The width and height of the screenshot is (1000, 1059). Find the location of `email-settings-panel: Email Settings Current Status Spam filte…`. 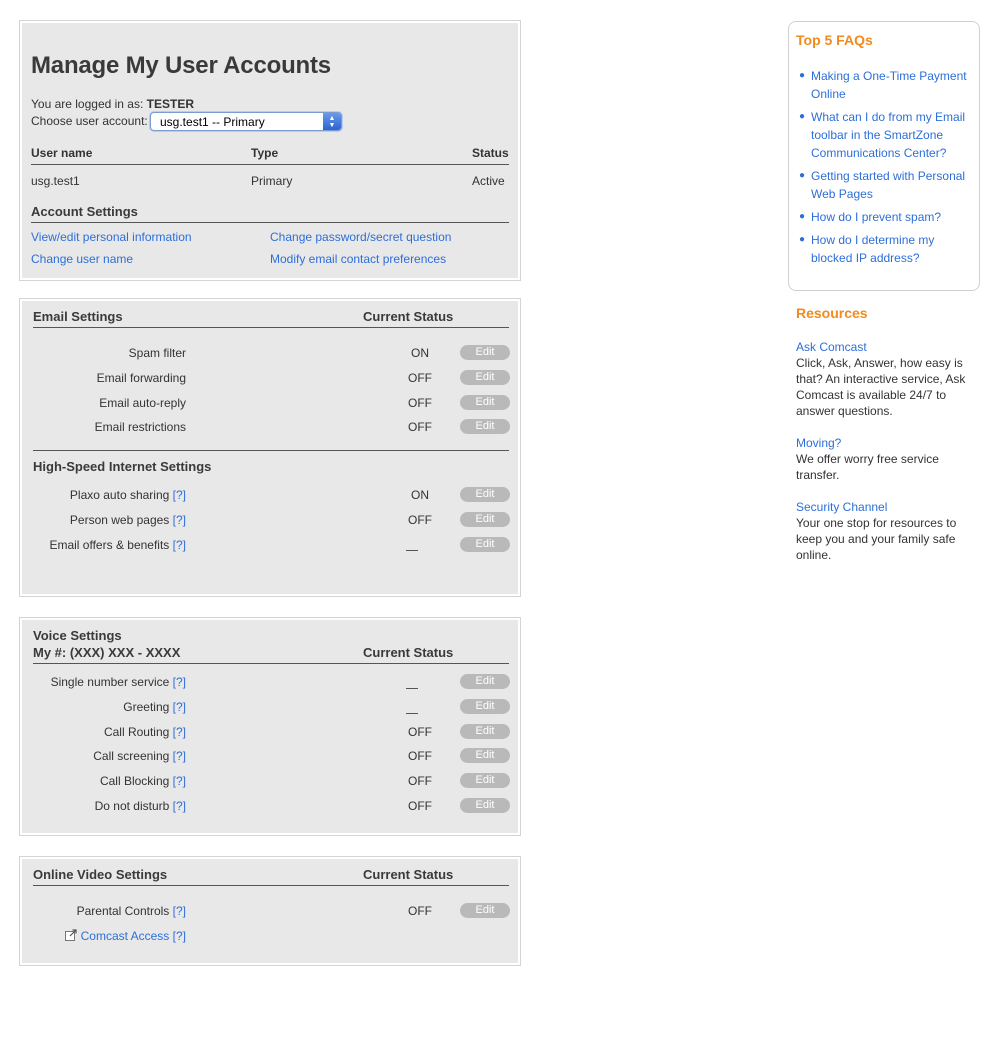

email-settings-panel: Email Settings Current Status Spam filte… is located at coordinates (270, 447).